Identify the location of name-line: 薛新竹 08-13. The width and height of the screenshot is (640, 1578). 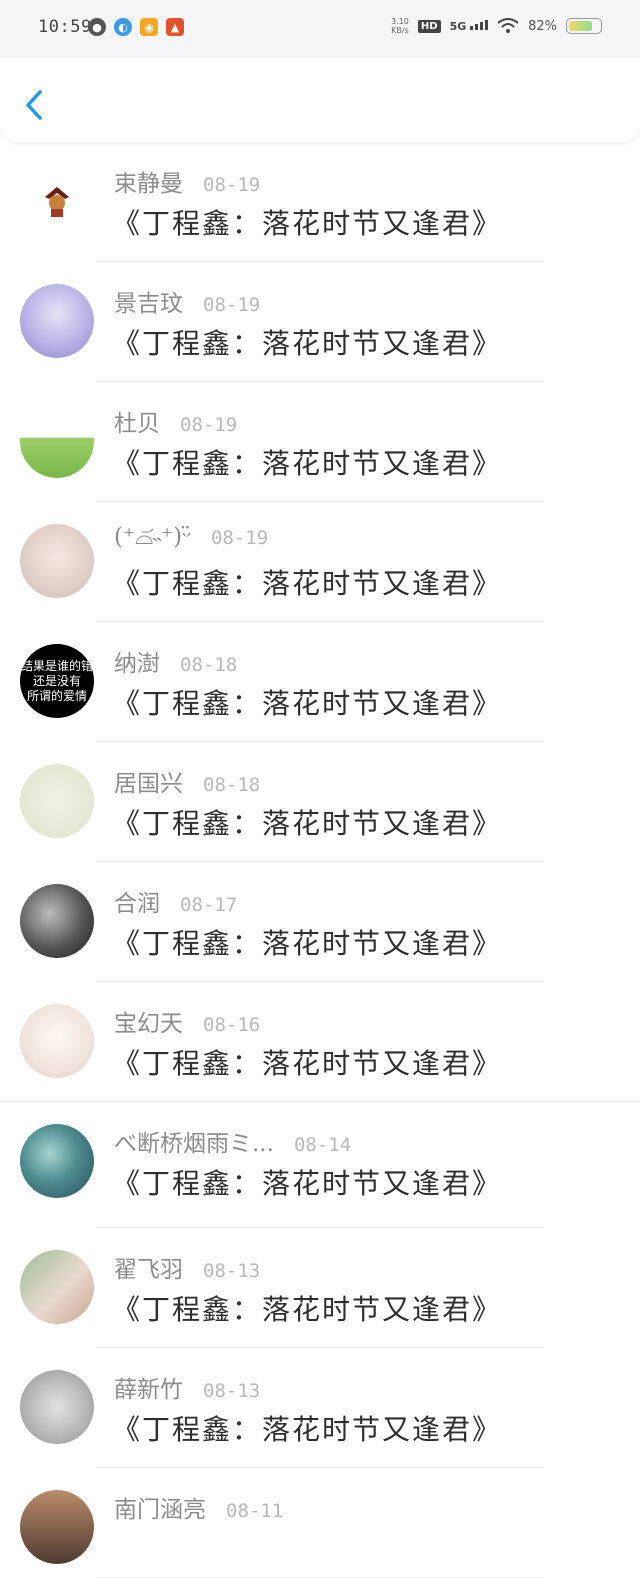
(187, 1387).